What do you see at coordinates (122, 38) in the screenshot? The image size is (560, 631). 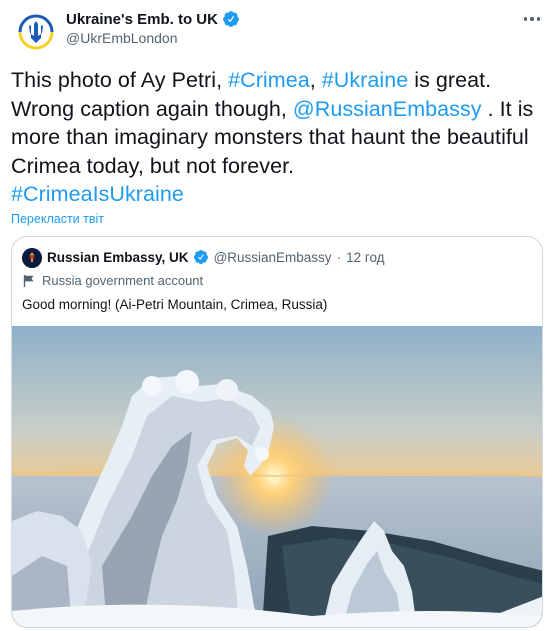 I see `author-handle: @UkrEmbLondon` at bounding box center [122, 38].